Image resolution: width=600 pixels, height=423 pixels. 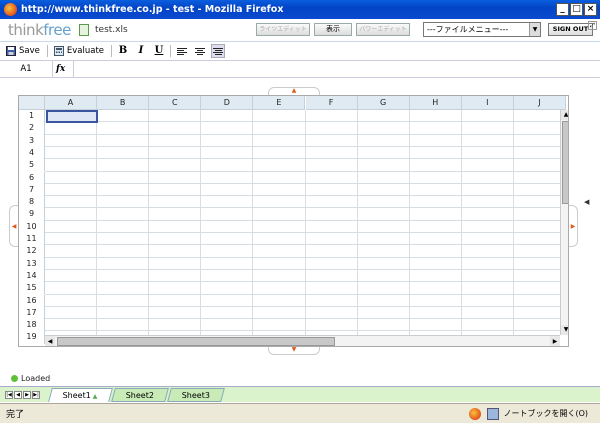 I want to click on collapse-left-icon: ◀, so click(x=13, y=226).